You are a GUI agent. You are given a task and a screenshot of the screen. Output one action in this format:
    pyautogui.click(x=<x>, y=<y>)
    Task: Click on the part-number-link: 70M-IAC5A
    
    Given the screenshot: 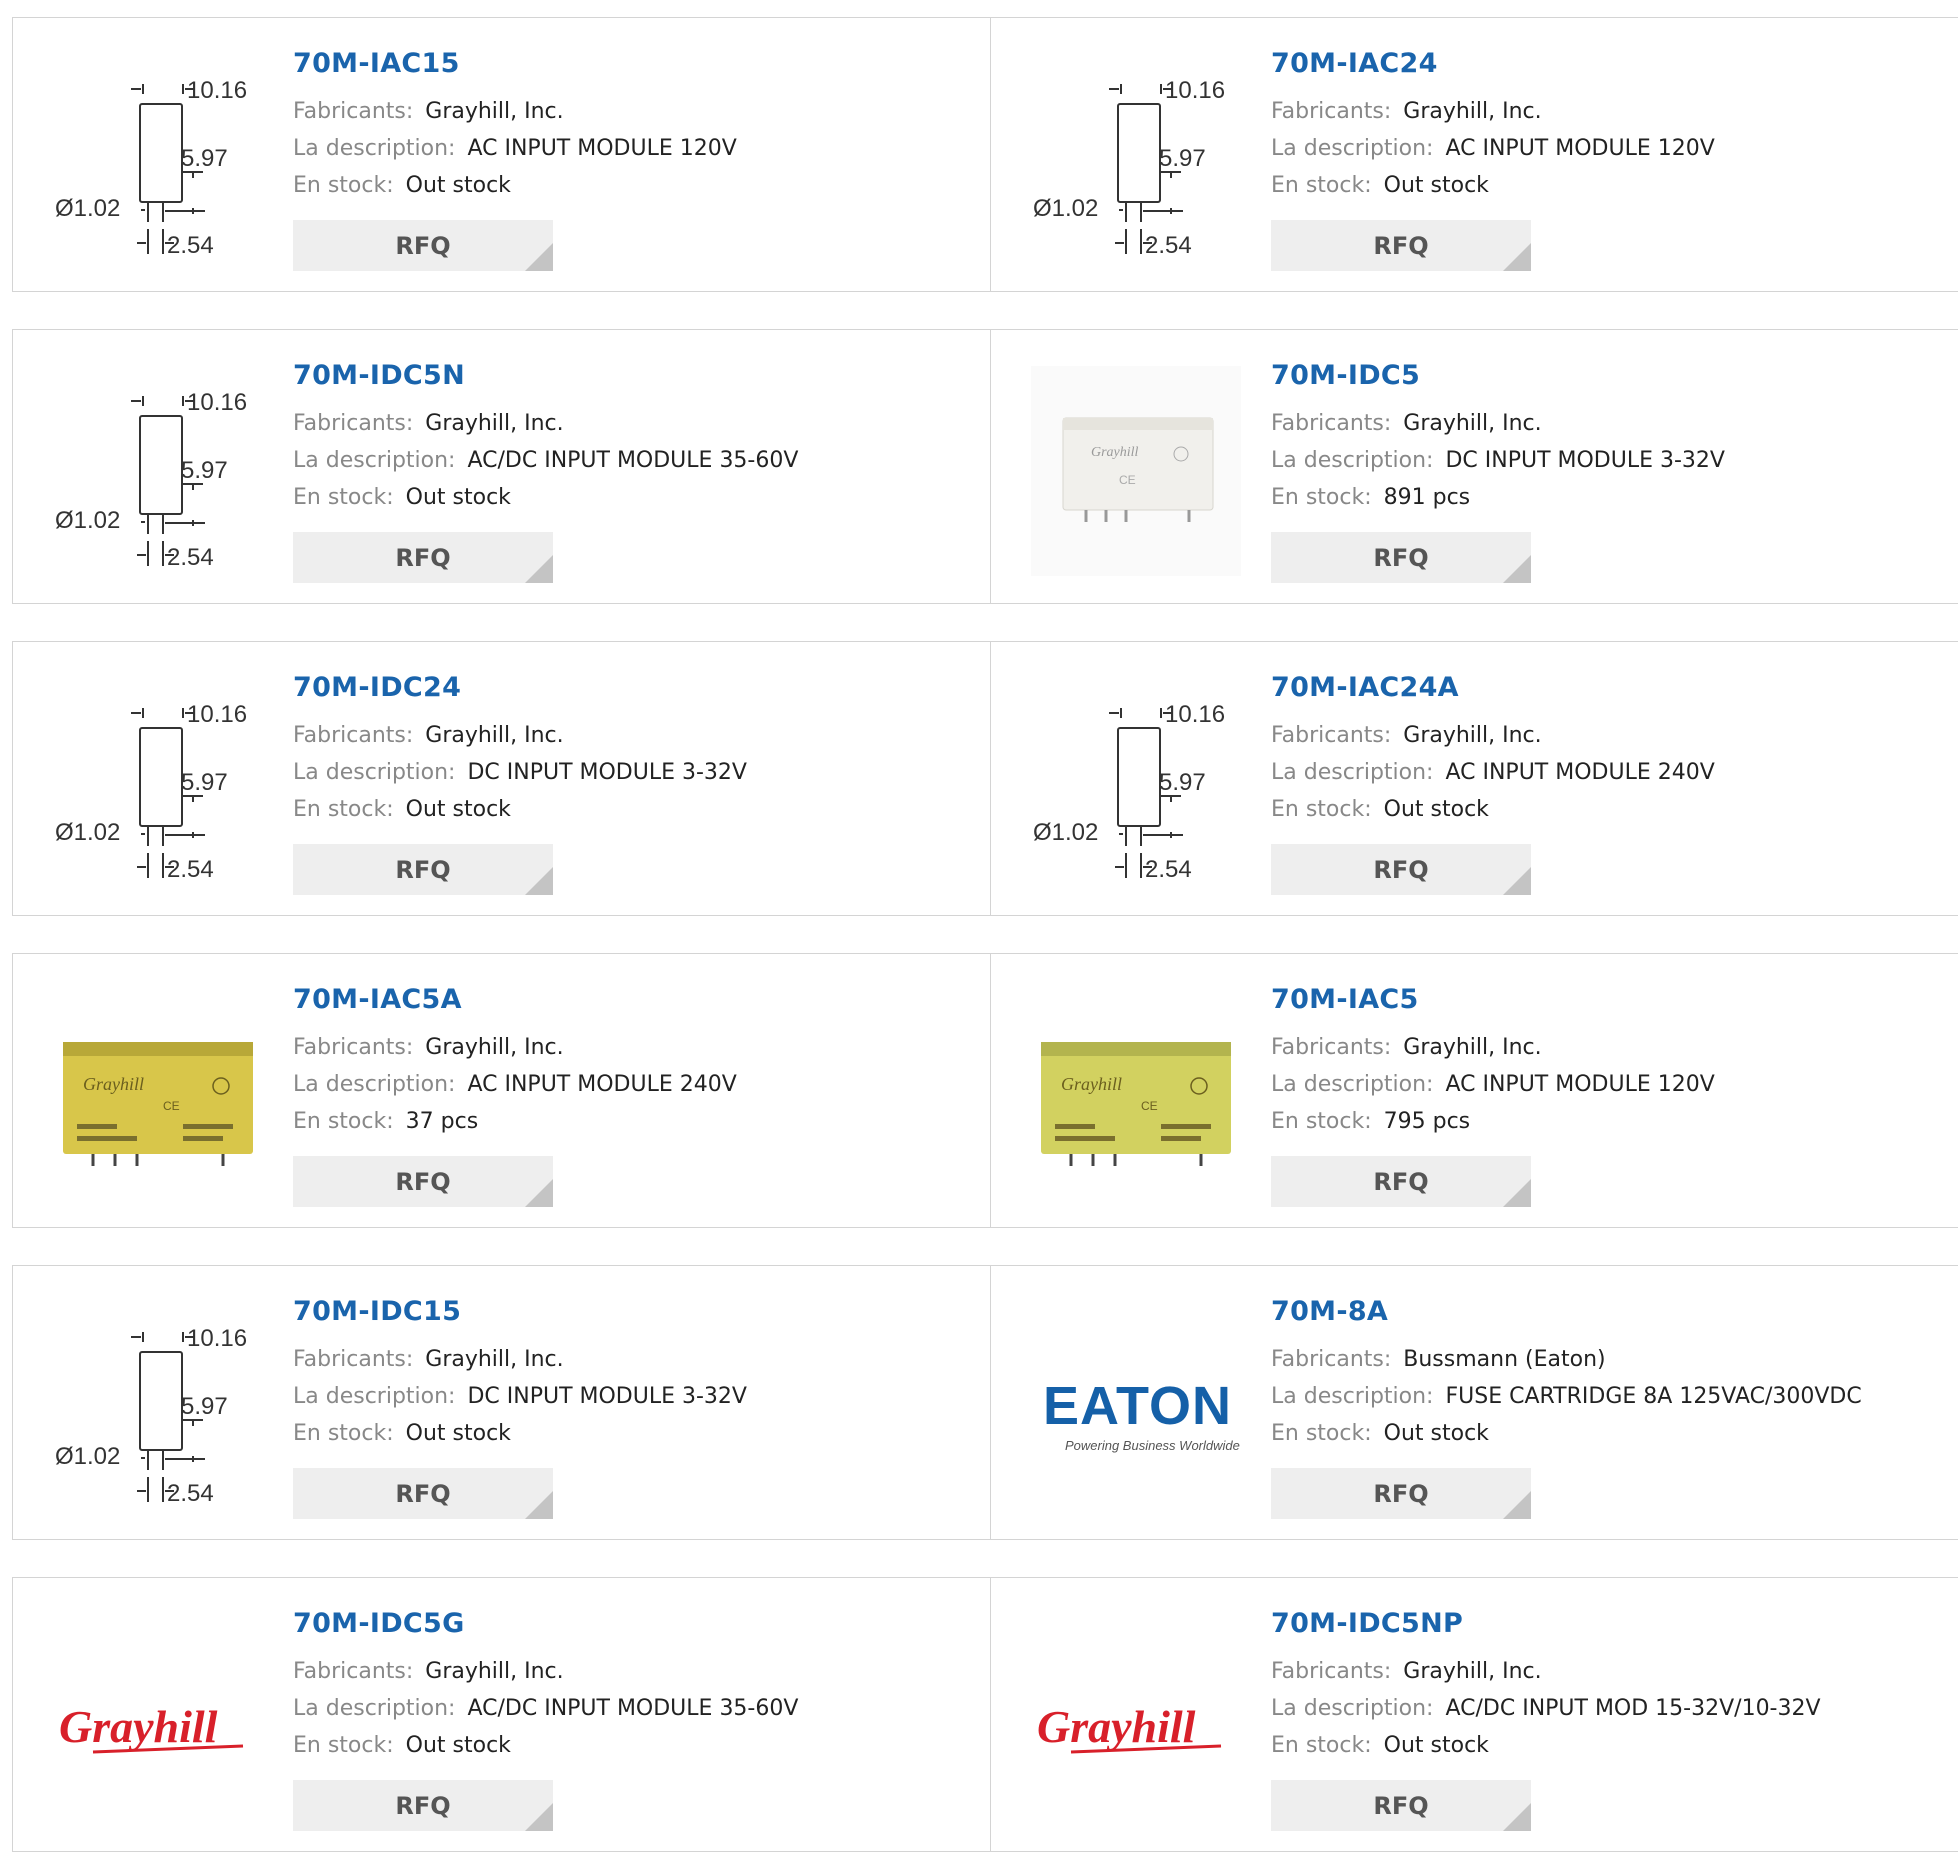 What is the action you would take?
    pyautogui.click(x=377, y=999)
    